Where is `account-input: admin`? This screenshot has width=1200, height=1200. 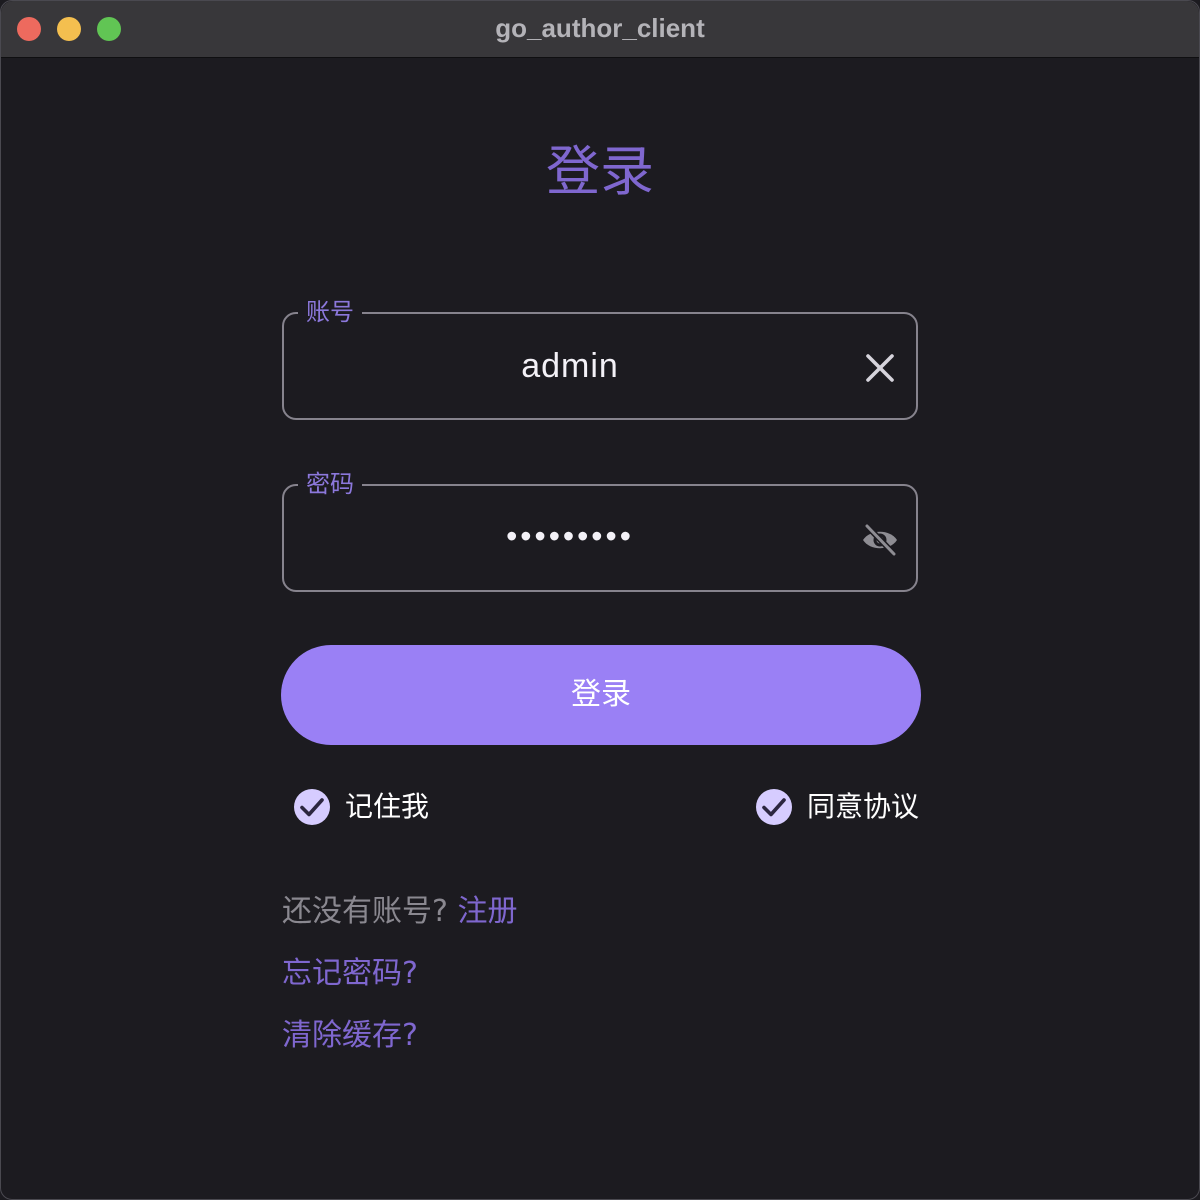 account-input: admin is located at coordinates (570, 366).